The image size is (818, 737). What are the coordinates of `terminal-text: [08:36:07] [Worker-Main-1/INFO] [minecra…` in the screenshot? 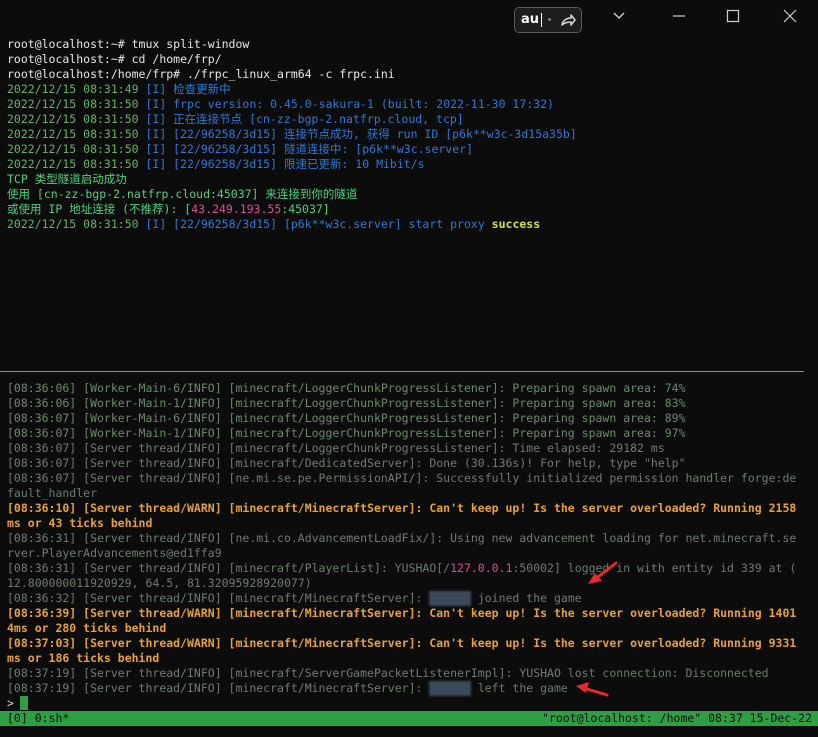 It's located at (346, 433).